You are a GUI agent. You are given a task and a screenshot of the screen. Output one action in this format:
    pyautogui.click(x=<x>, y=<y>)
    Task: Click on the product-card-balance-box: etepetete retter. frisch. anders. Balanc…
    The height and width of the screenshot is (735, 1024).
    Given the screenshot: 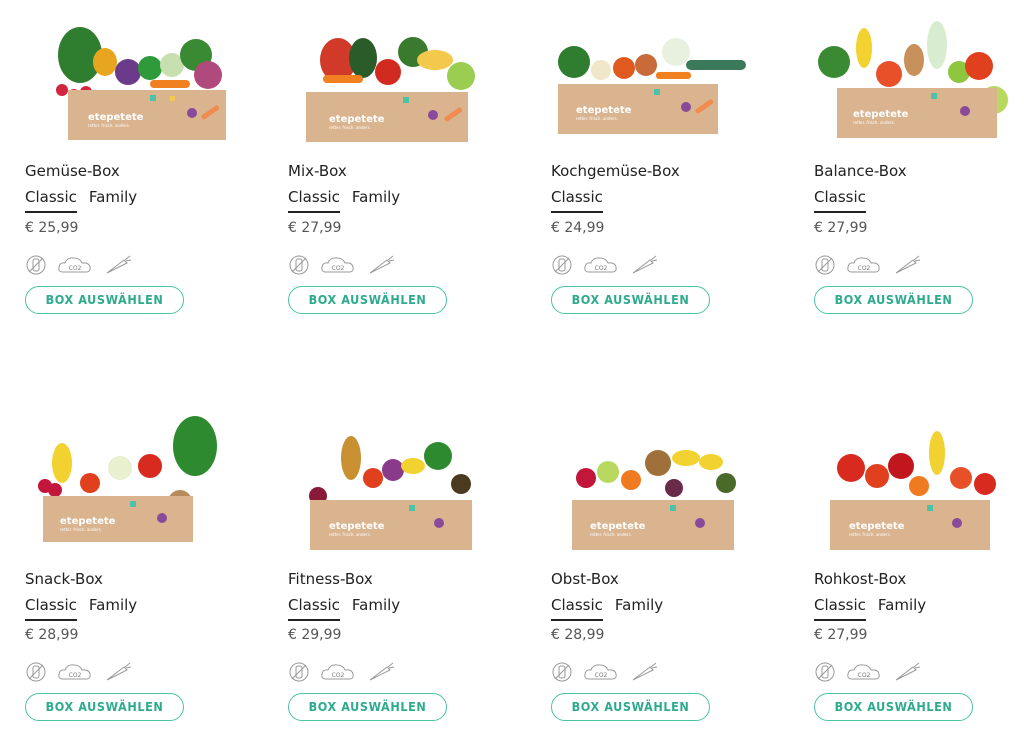 What is the action you would take?
    pyautogui.click(x=906, y=165)
    